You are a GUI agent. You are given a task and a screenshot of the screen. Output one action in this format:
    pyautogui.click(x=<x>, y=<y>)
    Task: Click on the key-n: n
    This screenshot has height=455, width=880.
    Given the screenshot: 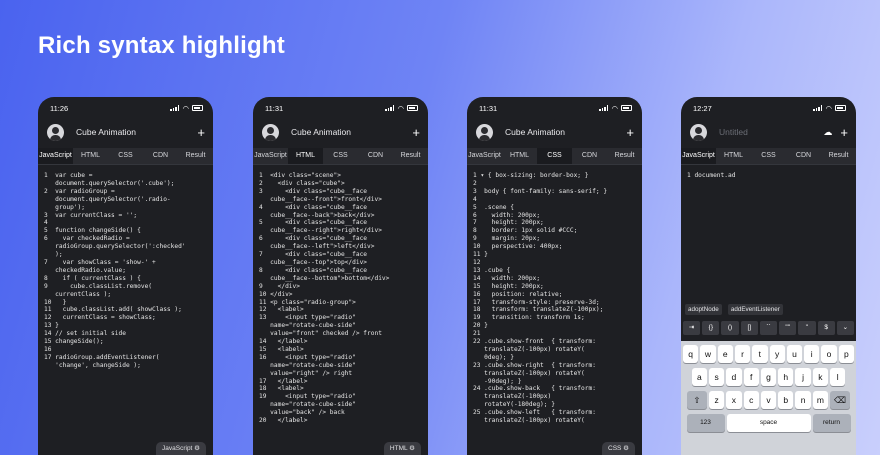 What is the action you would take?
    pyautogui.click(x=803, y=400)
    